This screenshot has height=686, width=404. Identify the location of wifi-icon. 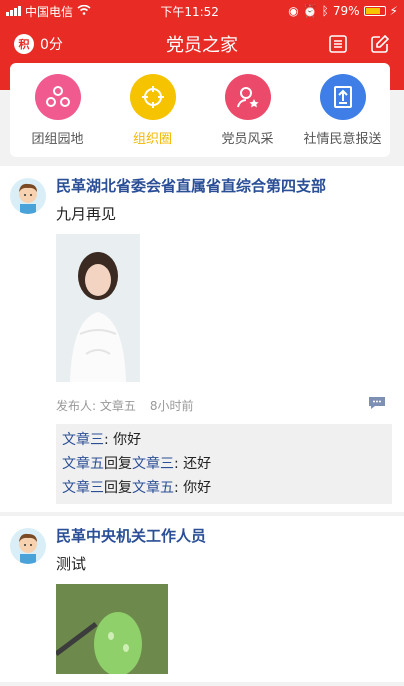
(84, 11).